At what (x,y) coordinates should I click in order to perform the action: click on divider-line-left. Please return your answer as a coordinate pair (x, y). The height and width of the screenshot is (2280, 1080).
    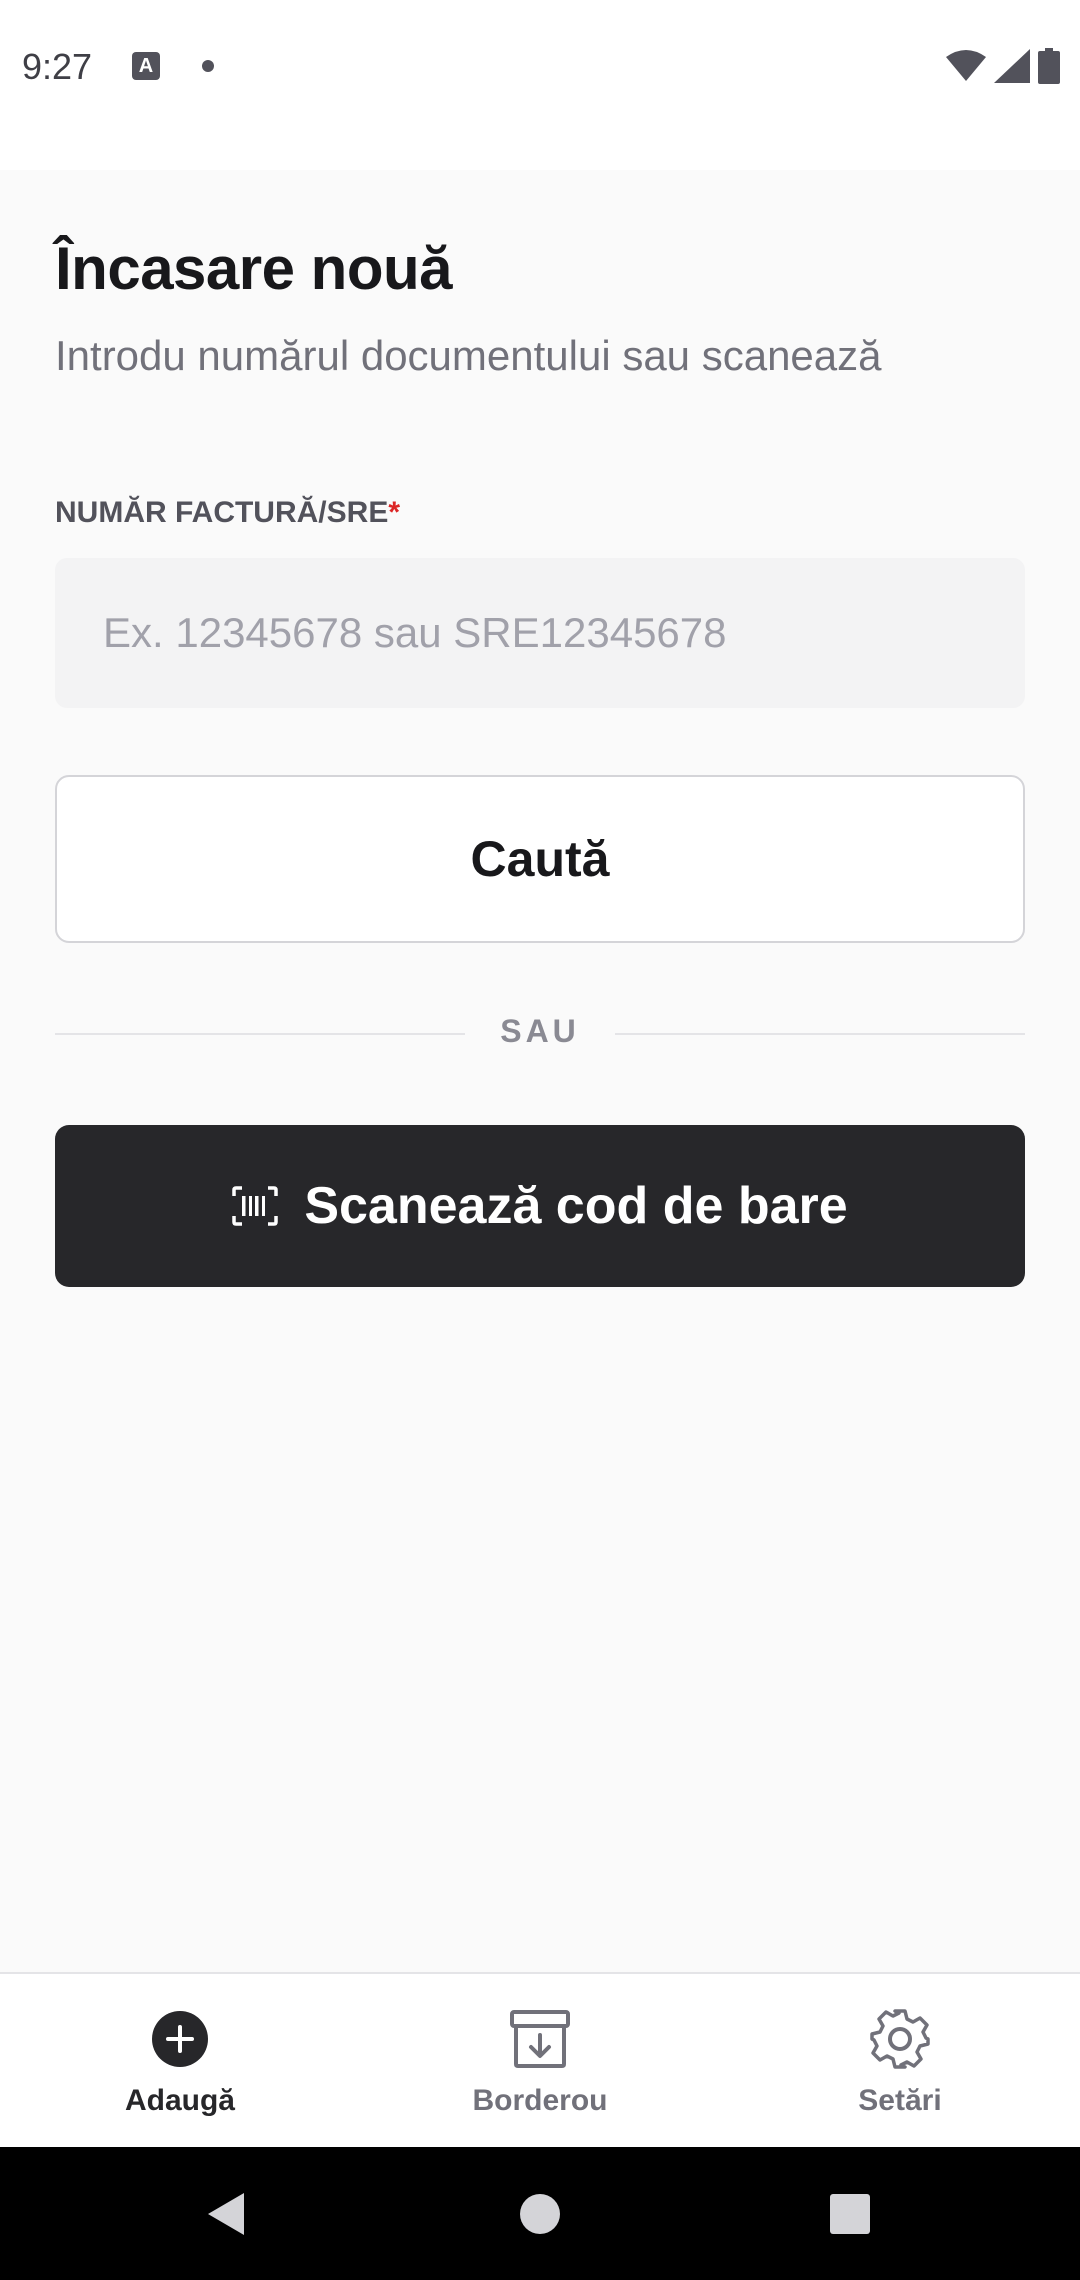
    Looking at the image, I should click on (260, 1034).